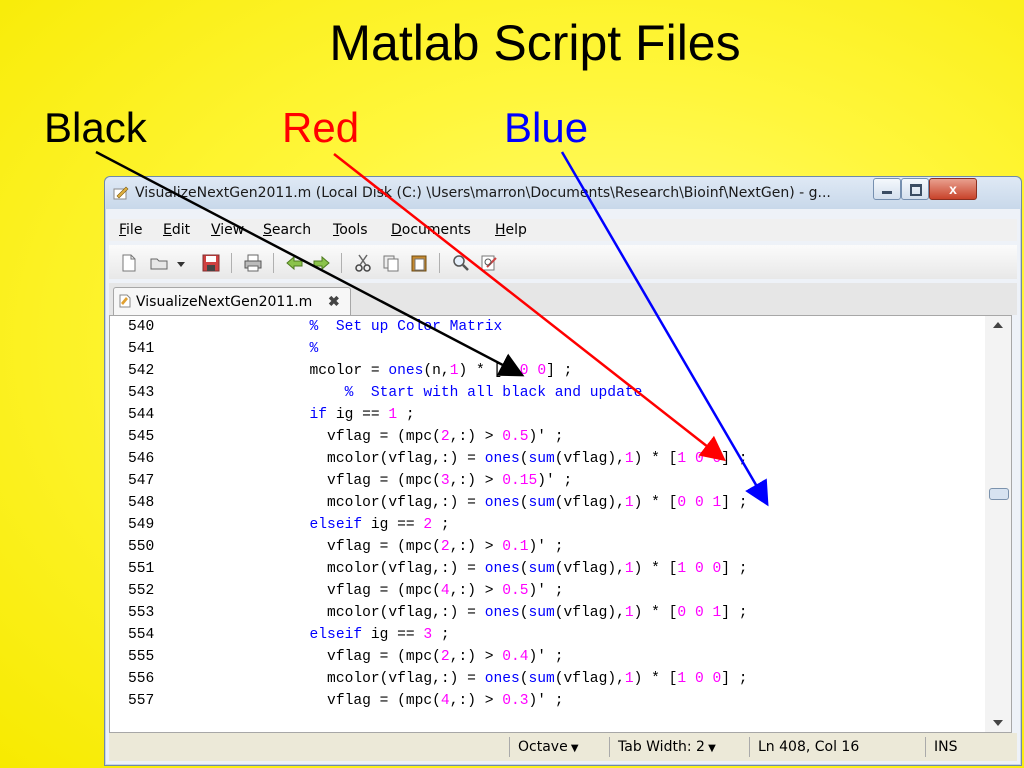 The width and height of the screenshot is (1024, 768). I want to click on close-button: x, so click(953, 189).